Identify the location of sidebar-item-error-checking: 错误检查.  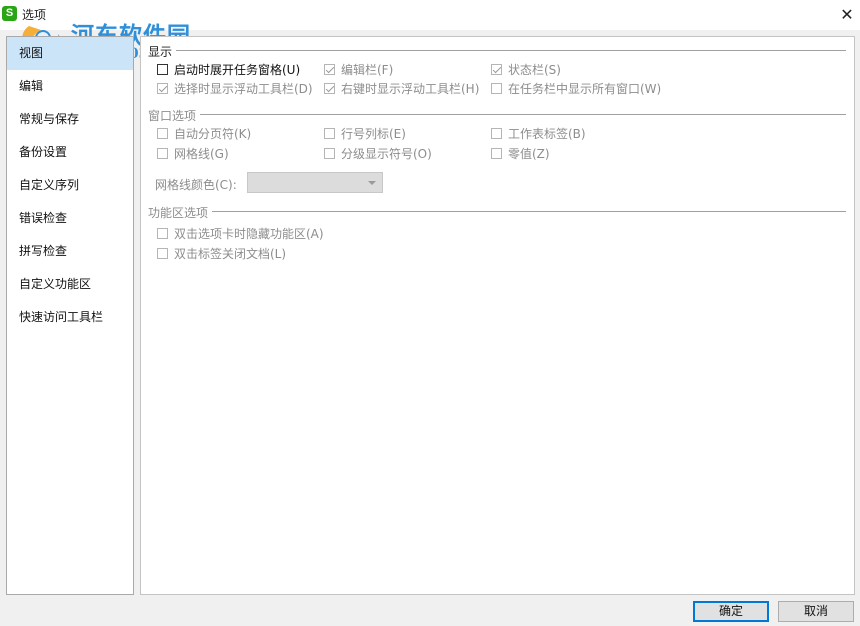
(70, 218).